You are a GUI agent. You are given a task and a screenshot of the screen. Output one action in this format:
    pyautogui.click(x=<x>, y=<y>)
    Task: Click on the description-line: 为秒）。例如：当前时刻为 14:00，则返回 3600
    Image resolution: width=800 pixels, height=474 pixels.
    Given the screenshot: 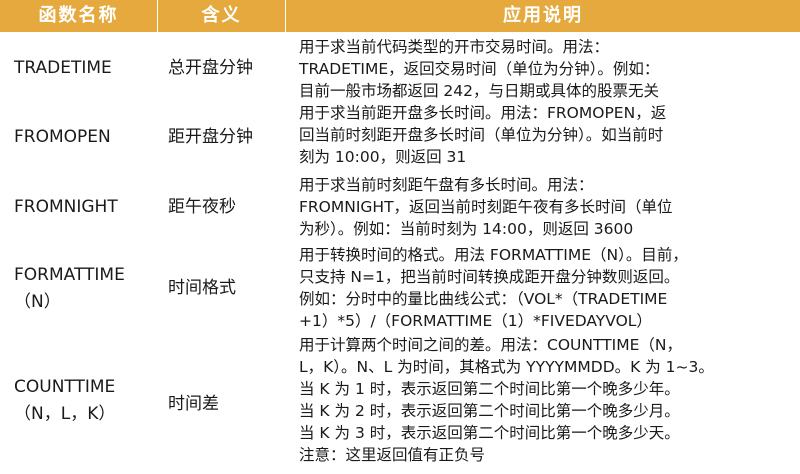 What is the action you would take?
    pyautogui.click(x=466, y=229)
    